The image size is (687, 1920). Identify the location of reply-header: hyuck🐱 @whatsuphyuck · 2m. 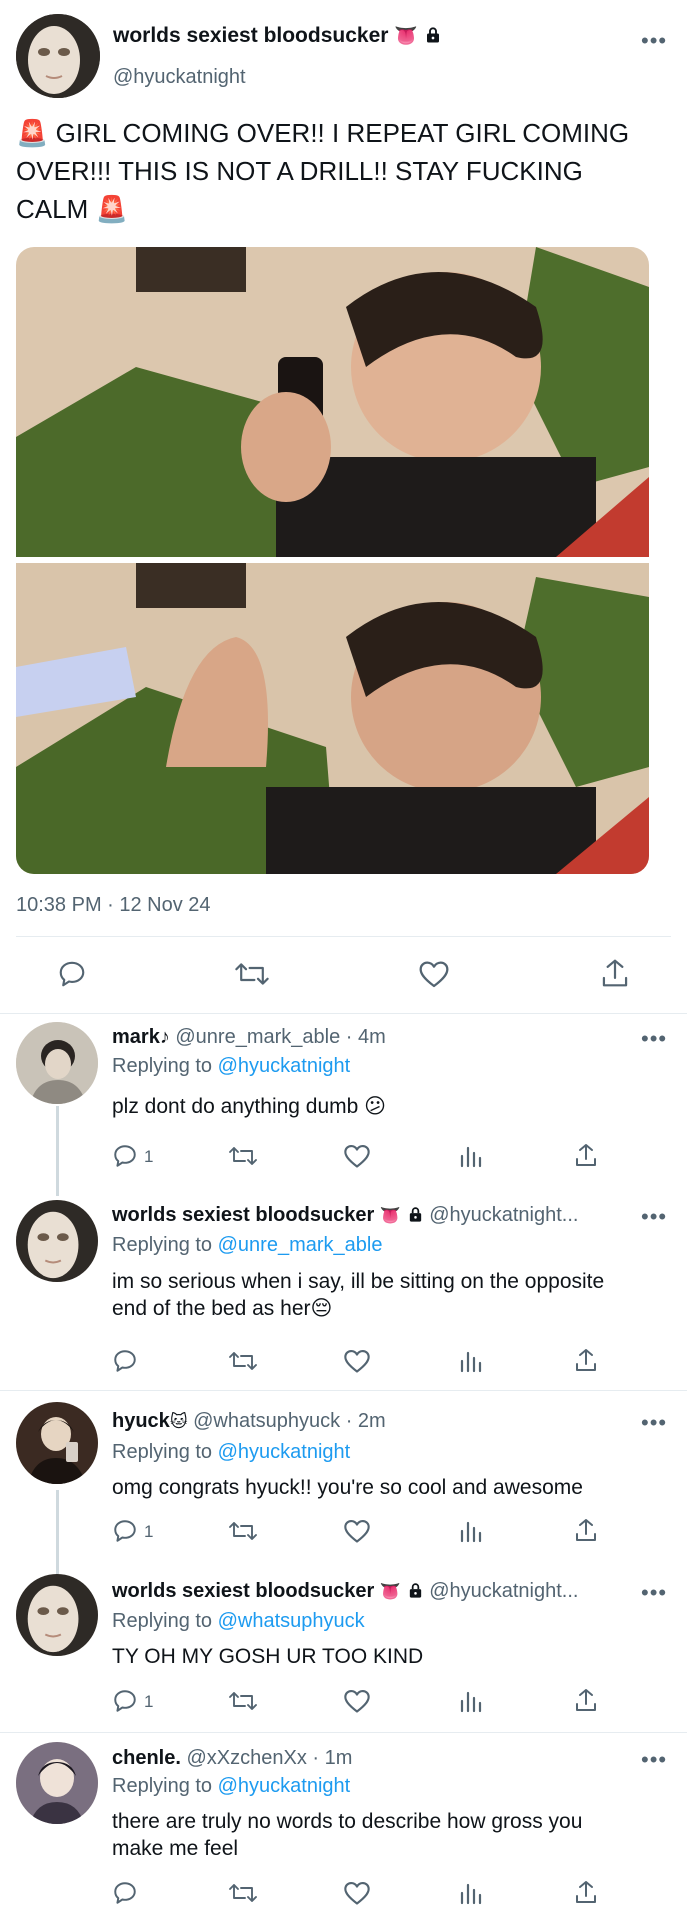
(249, 1421).